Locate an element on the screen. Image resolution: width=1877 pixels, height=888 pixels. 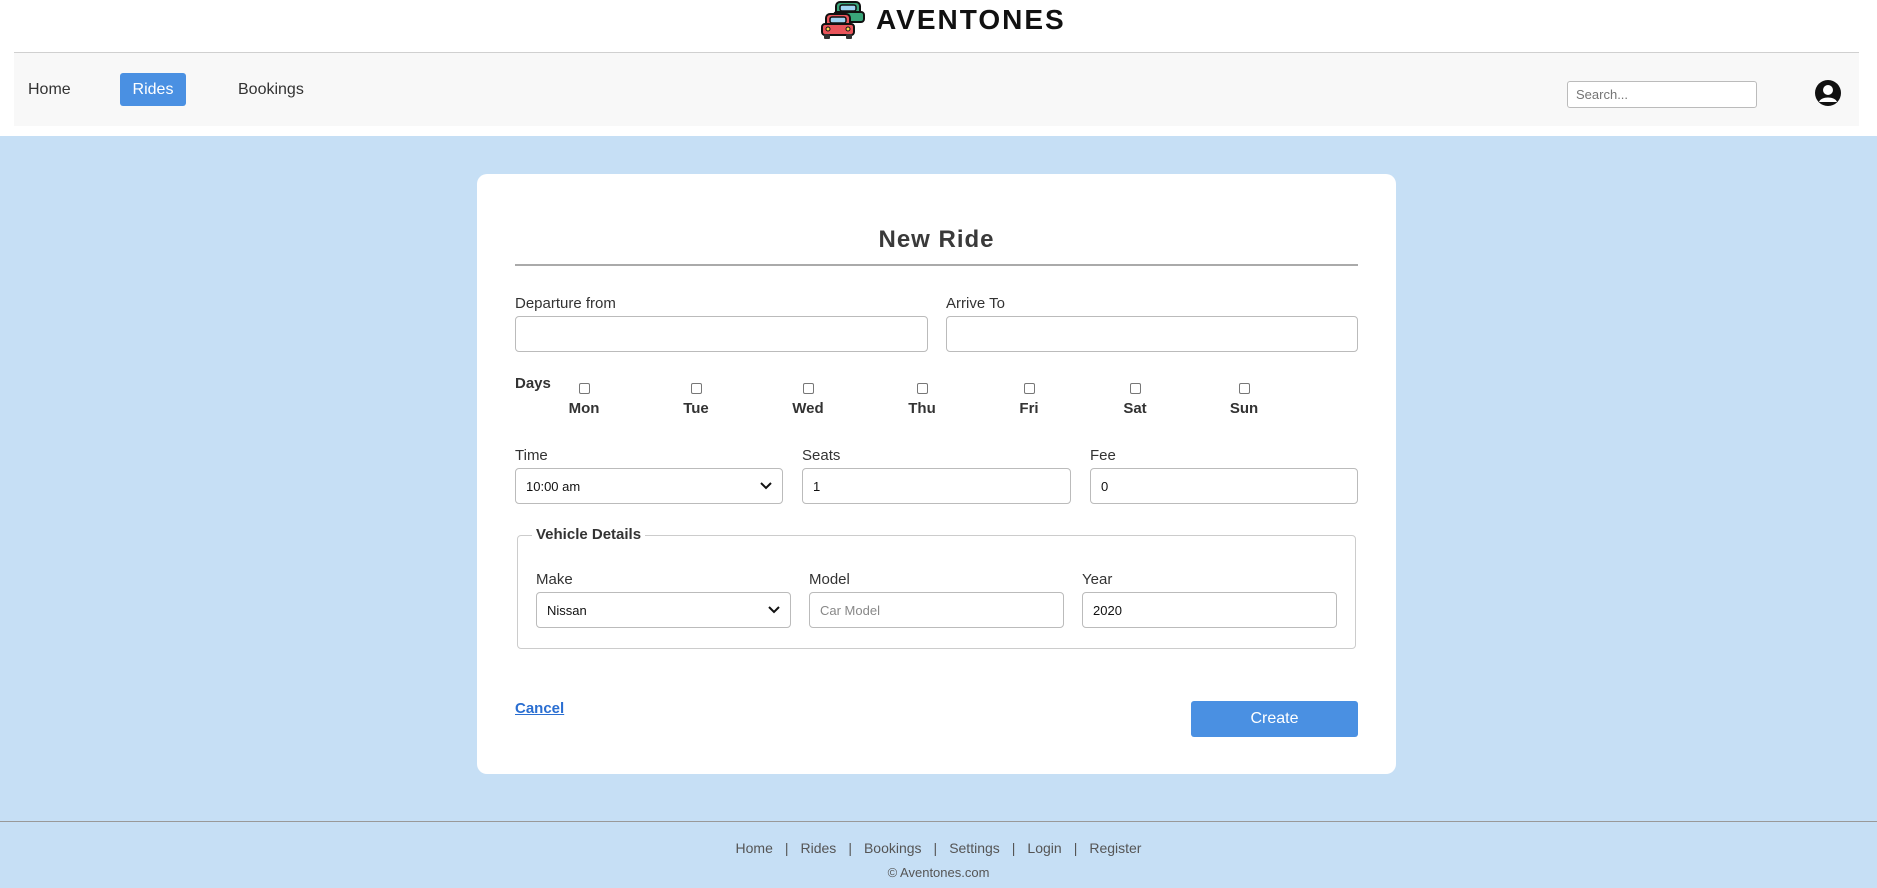
make-label: Make is located at coordinates (554, 579).